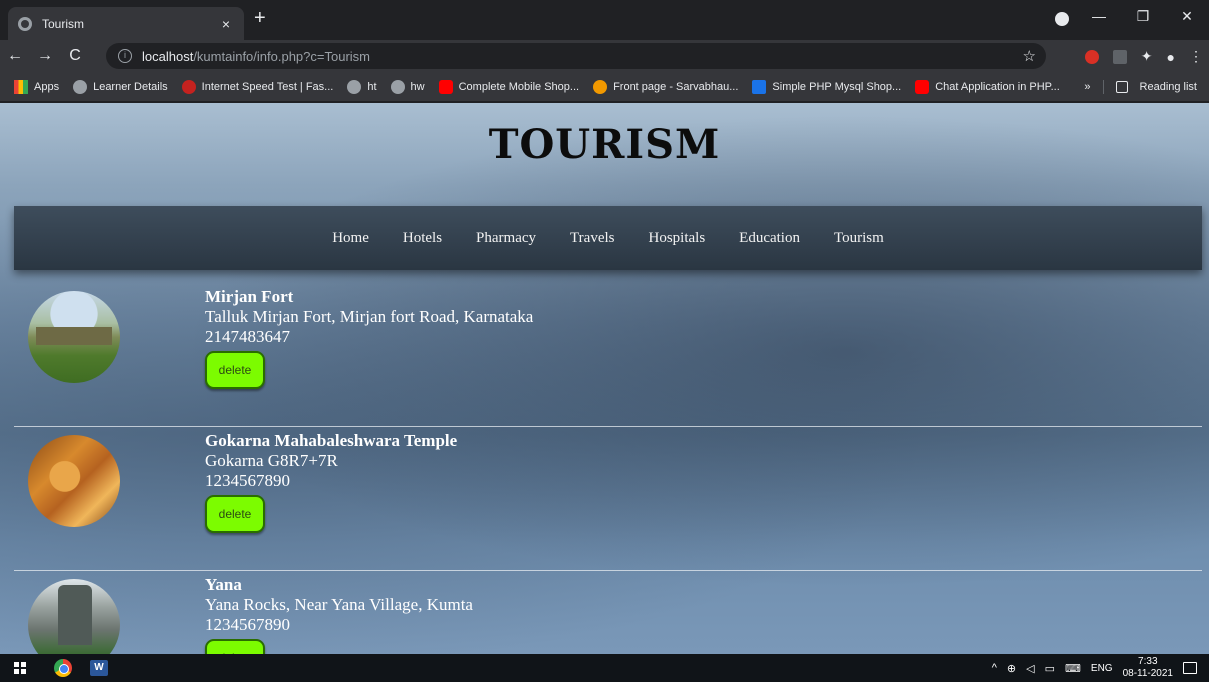 This screenshot has width=1209, height=682. I want to click on extensions-area: ✦ ● ⋮, so click(1143, 56).